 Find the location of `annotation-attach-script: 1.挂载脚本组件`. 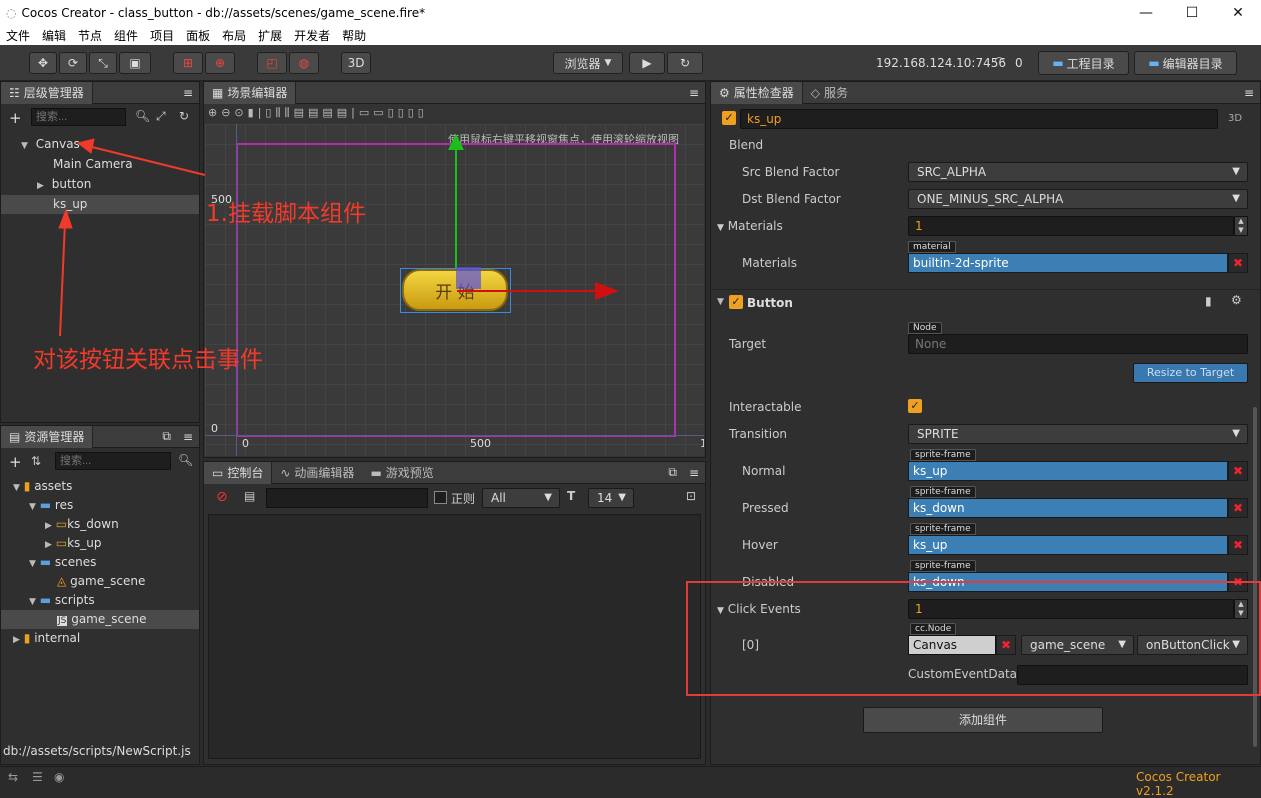

annotation-attach-script: 1.挂载脚本组件 is located at coordinates (286, 214).